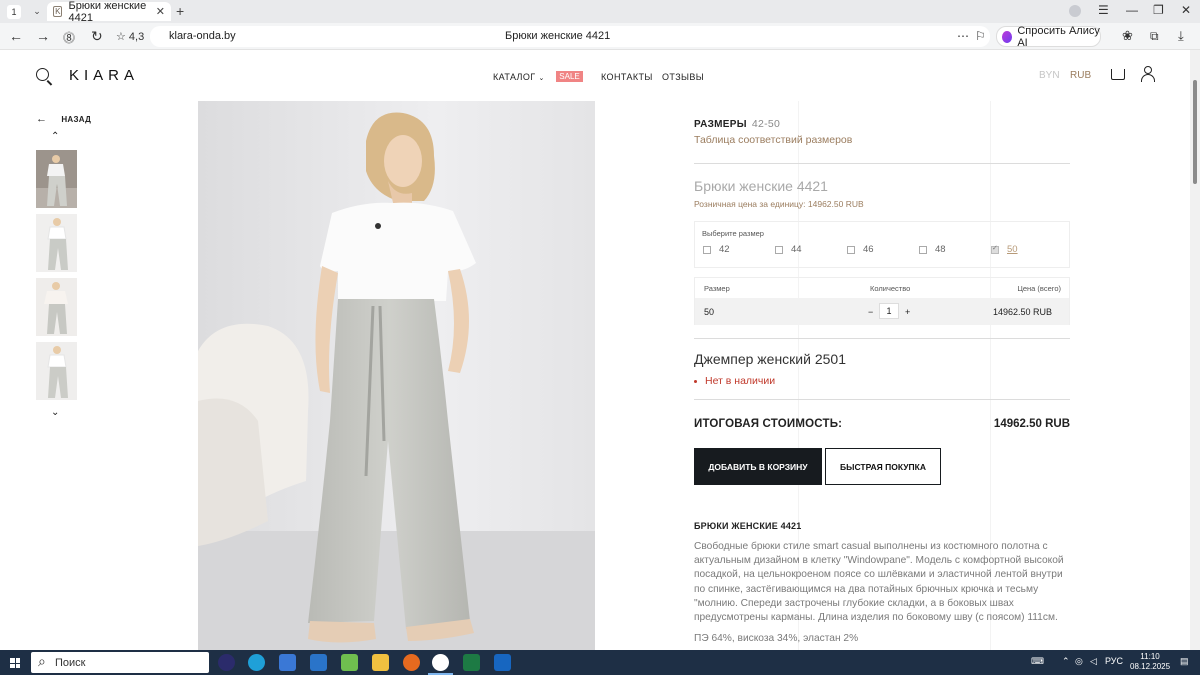  Describe the element at coordinates (109, 12) in the screenshot. I see `browser-tab-active: K Брюки женские 4421 ✕` at that location.